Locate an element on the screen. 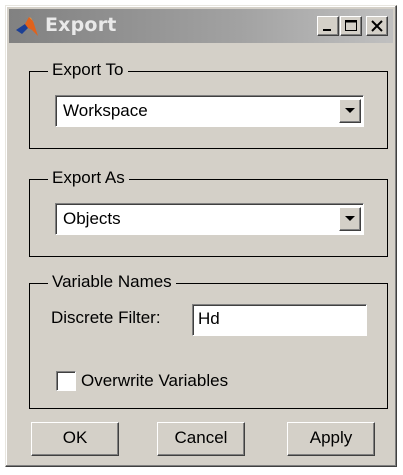 Image resolution: width=403 pixels, height=475 pixels. close-button is located at coordinates (377, 26).